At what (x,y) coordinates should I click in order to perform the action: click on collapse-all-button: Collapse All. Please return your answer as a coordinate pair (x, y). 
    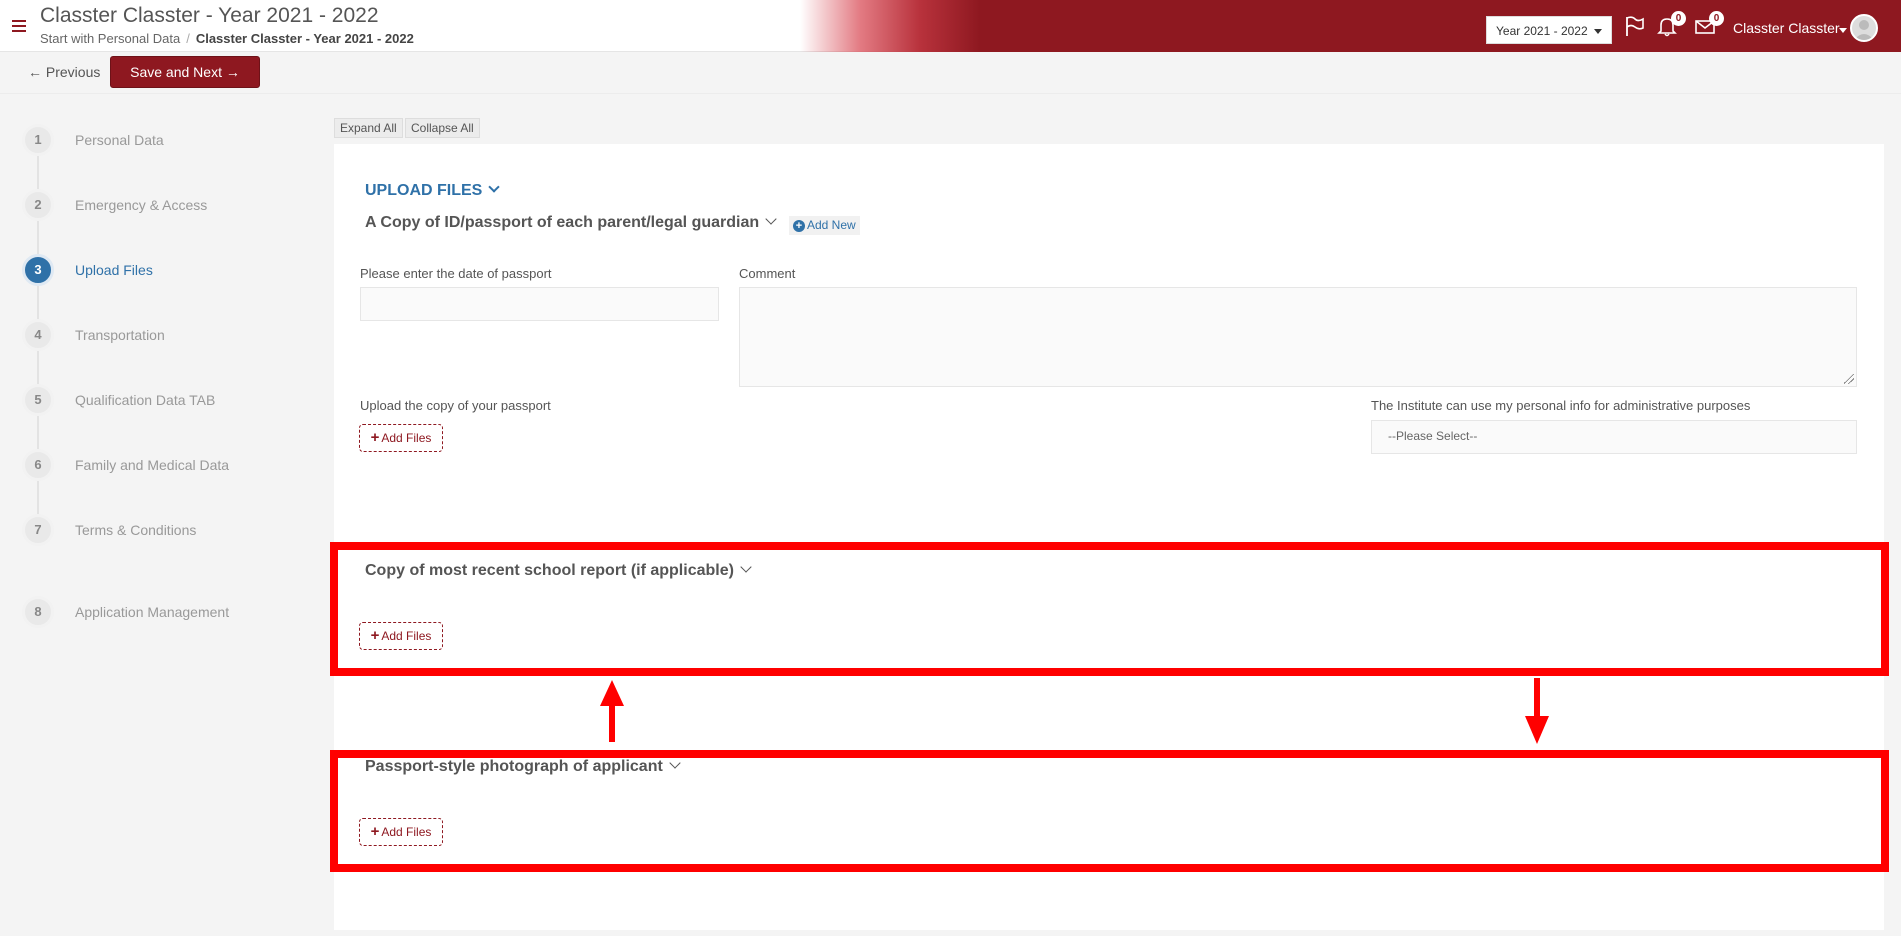
    Looking at the image, I should click on (442, 128).